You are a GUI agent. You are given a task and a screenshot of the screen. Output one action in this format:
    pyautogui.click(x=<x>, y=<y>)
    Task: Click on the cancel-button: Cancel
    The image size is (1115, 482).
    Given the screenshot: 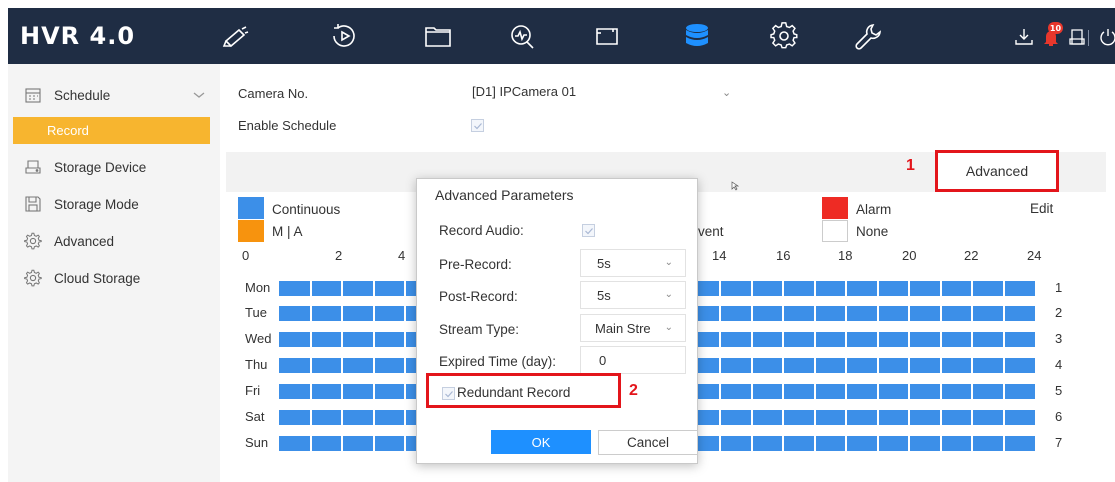 What is the action you would take?
    pyautogui.click(x=648, y=442)
    